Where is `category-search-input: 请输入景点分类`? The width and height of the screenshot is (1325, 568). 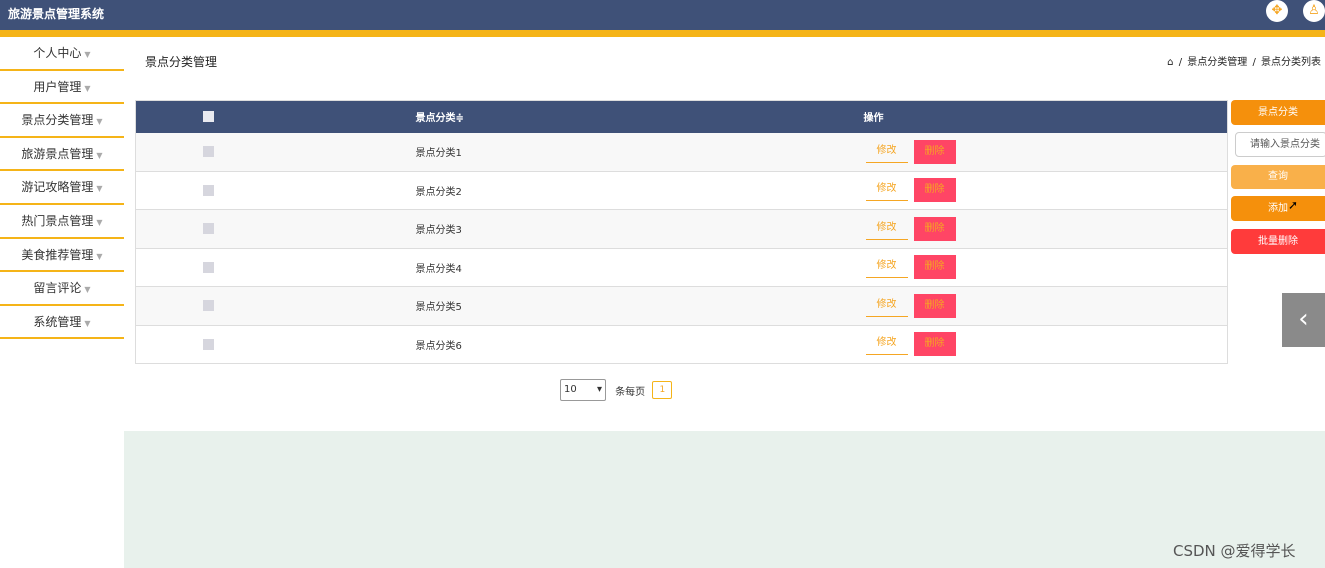 category-search-input: 请输入景点分类 is located at coordinates (1280, 144).